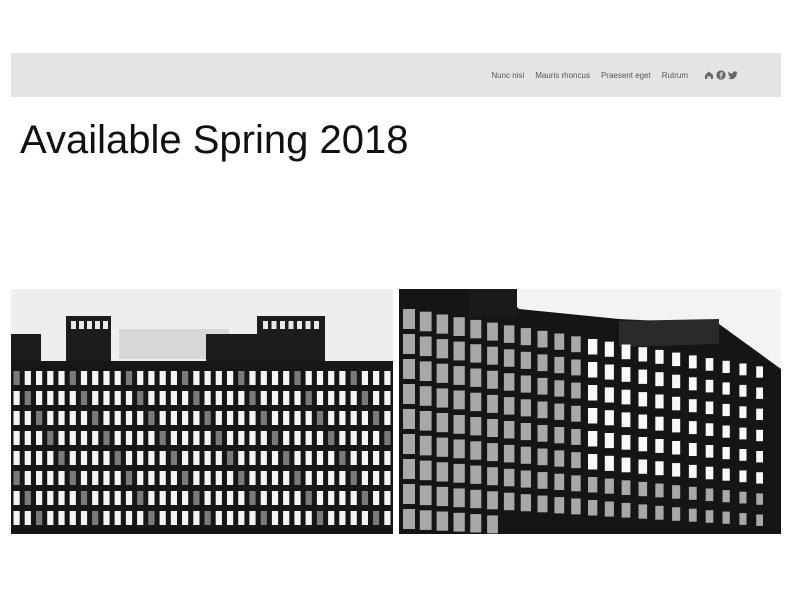 Image resolution: width=792 pixels, height=612 pixels. I want to click on social-icons, so click(721, 75).